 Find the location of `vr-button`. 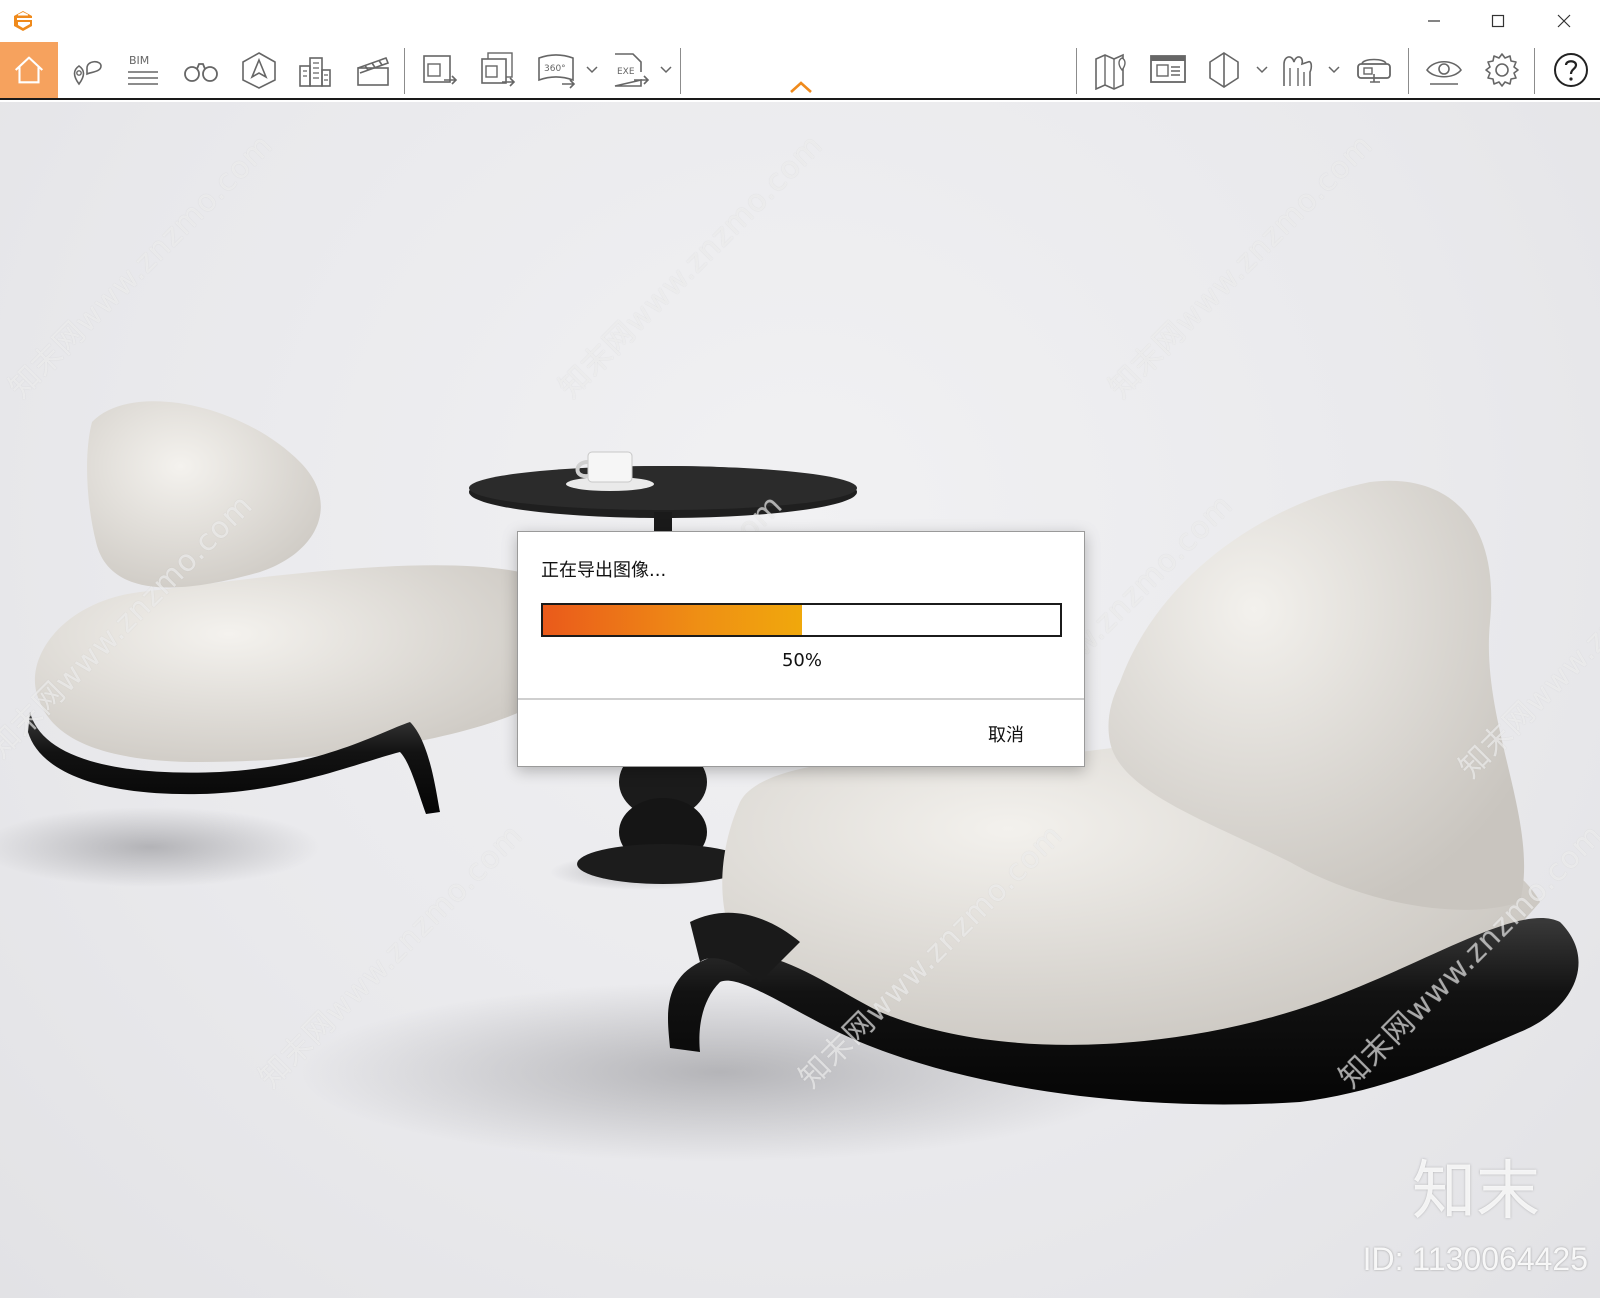

vr-button is located at coordinates (1374, 70).